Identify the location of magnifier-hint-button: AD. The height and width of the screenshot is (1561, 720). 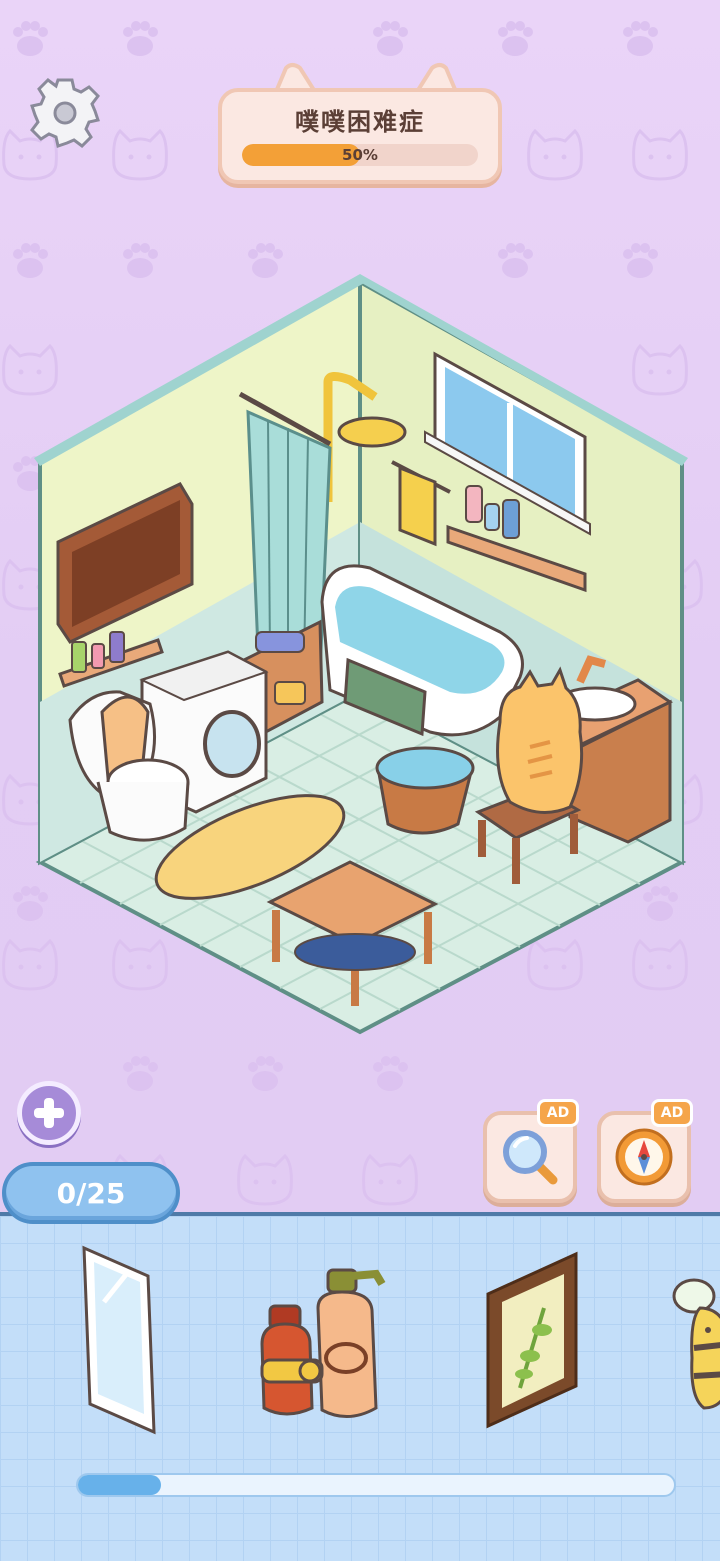
(531, 1151).